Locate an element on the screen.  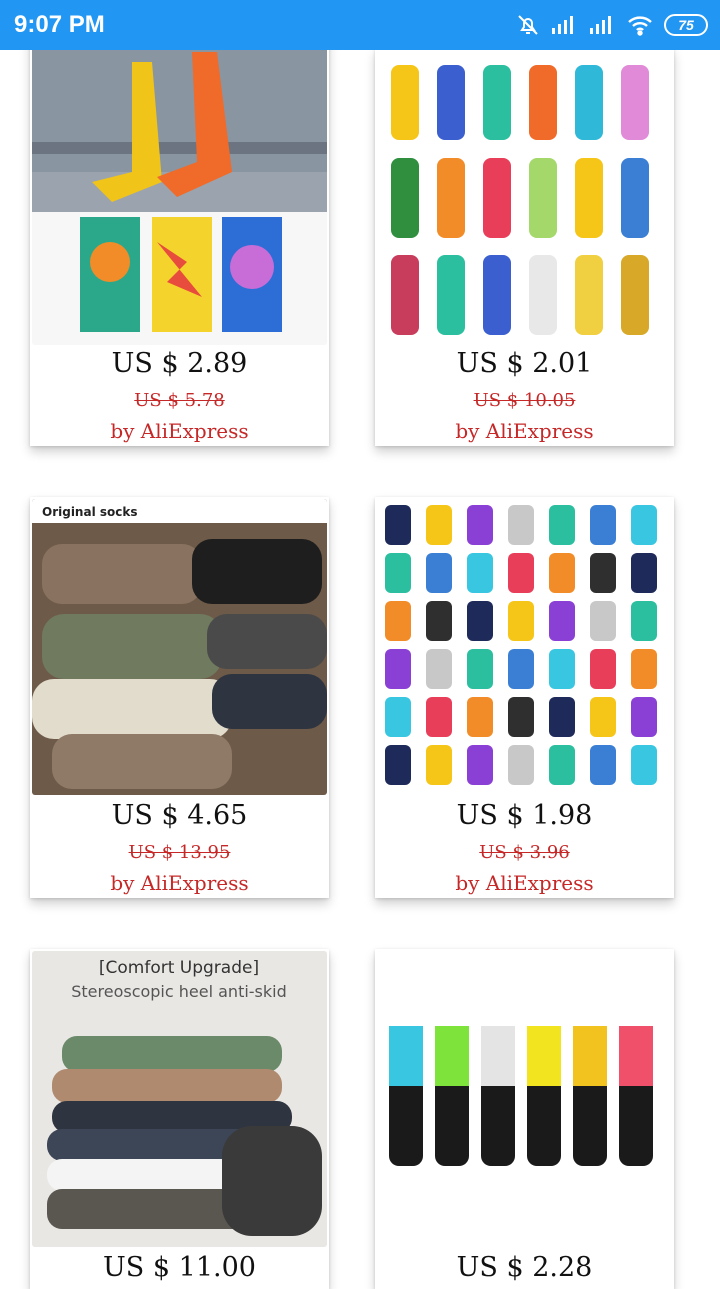
battery-level: 75 is located at coordinates (686, 25).